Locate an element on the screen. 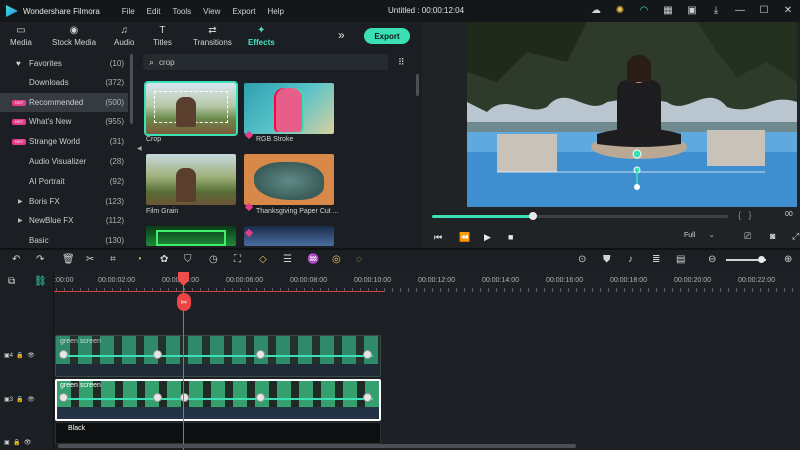 The width and height of the screenshot is (800, 450). effect-thumb-partial is located at coordinates (191, 236).